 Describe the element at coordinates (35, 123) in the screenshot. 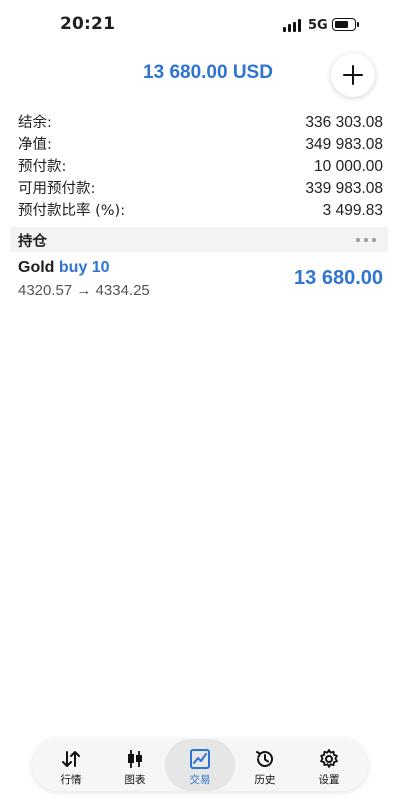

I see `summary-label: 结余:` at that location.